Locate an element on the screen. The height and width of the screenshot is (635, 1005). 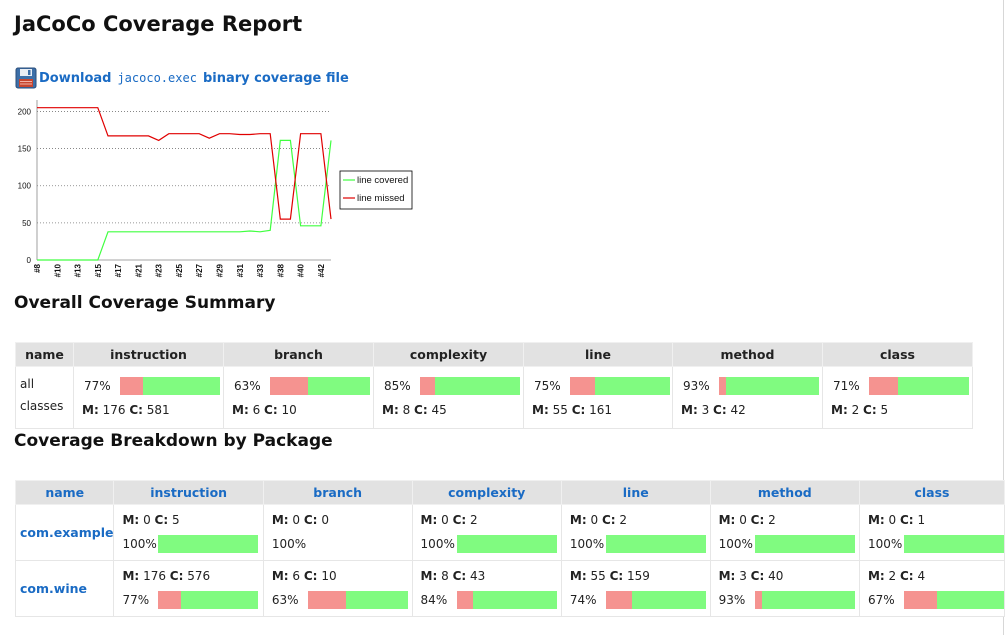
coverage-percent: 85% is located at coordinates (397, 386).